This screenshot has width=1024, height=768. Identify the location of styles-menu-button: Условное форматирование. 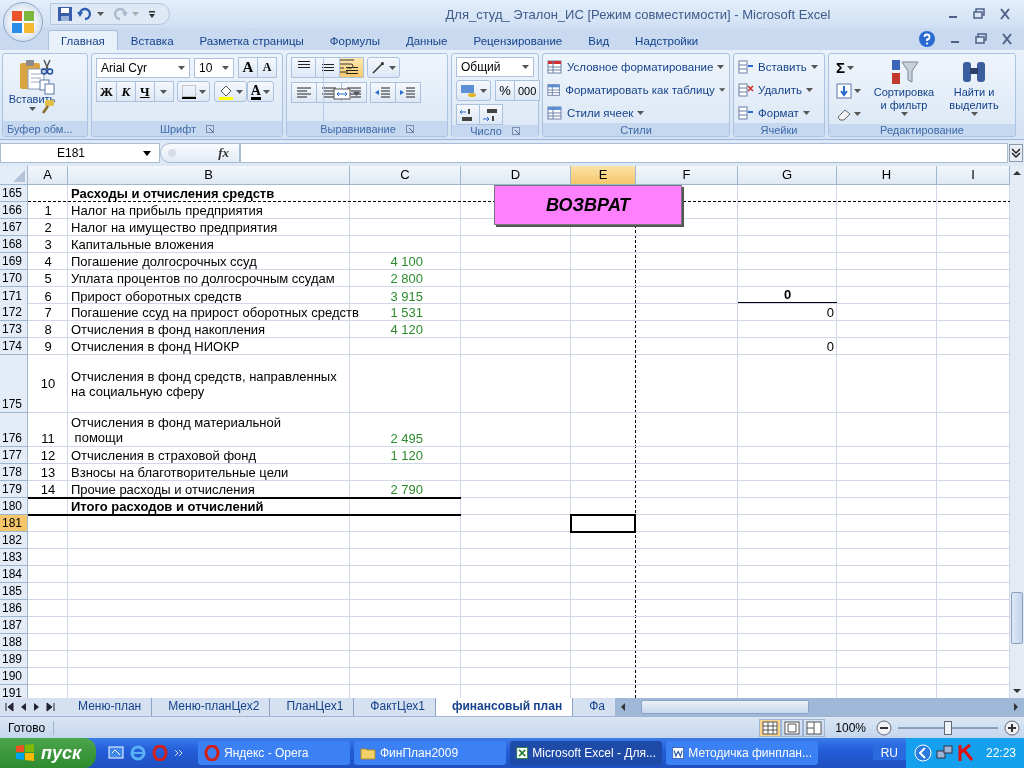
(636, 67).